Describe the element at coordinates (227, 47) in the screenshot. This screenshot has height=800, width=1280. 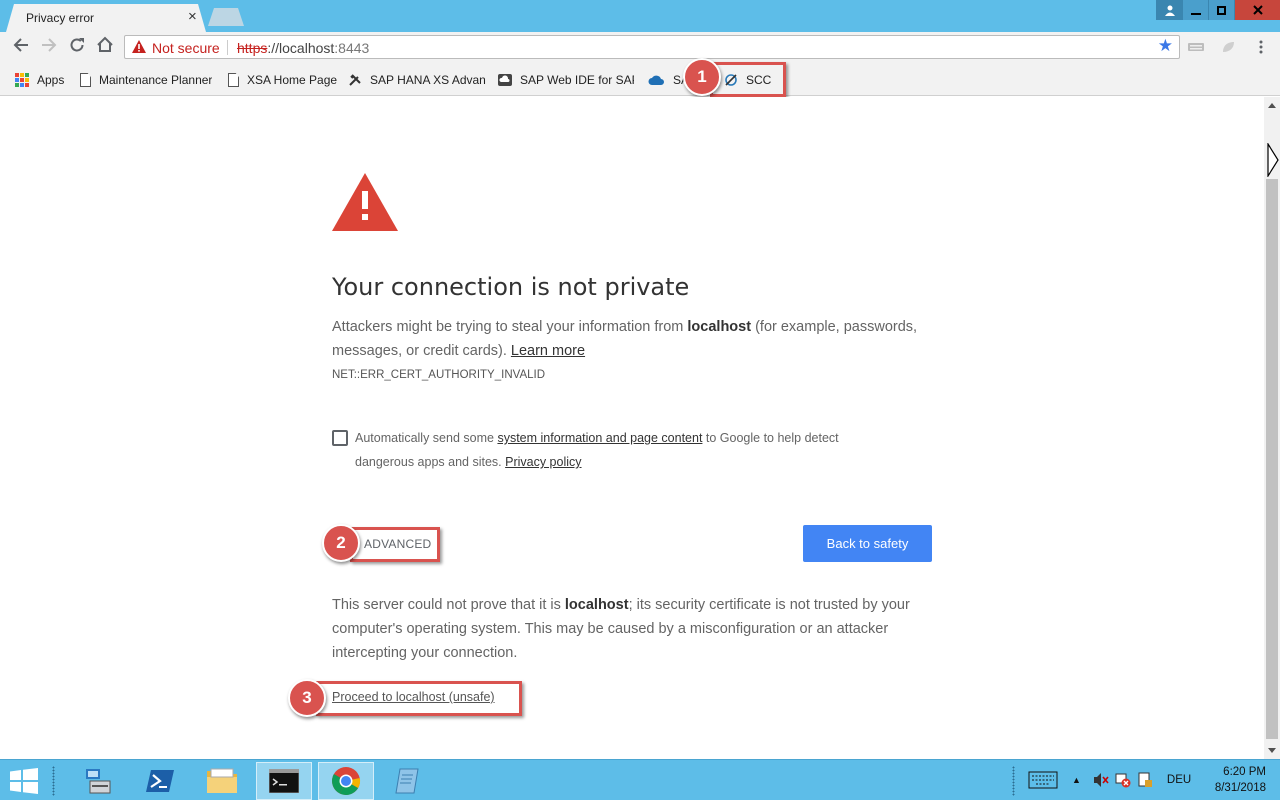
I see `omnibox-separator` at that location.